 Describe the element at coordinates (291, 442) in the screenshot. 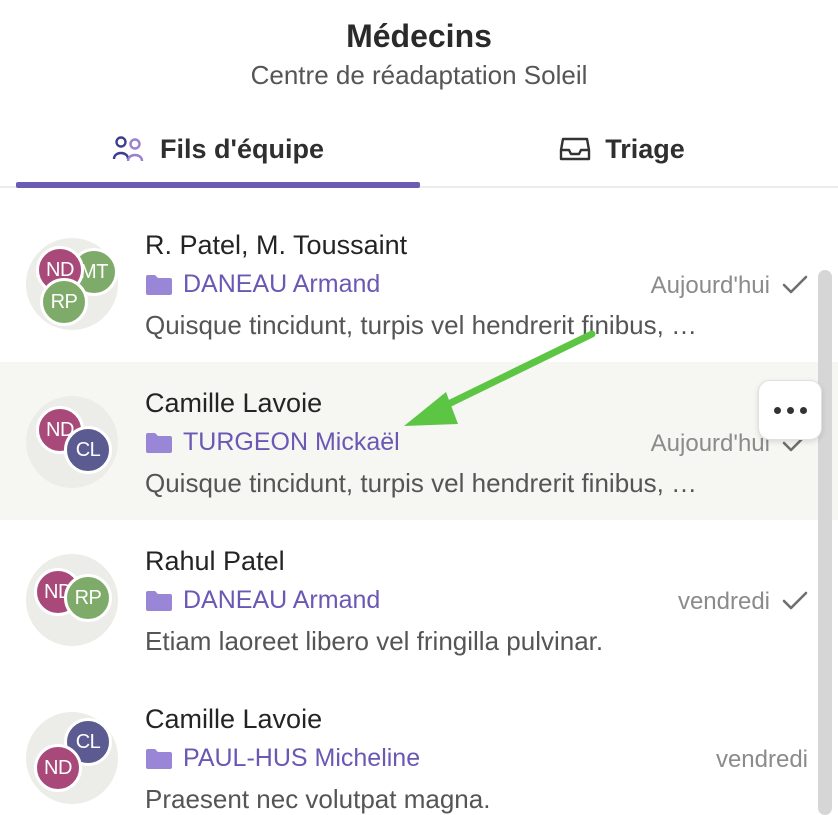

I see `patient-name: TURGEON Mickaël` at that location.